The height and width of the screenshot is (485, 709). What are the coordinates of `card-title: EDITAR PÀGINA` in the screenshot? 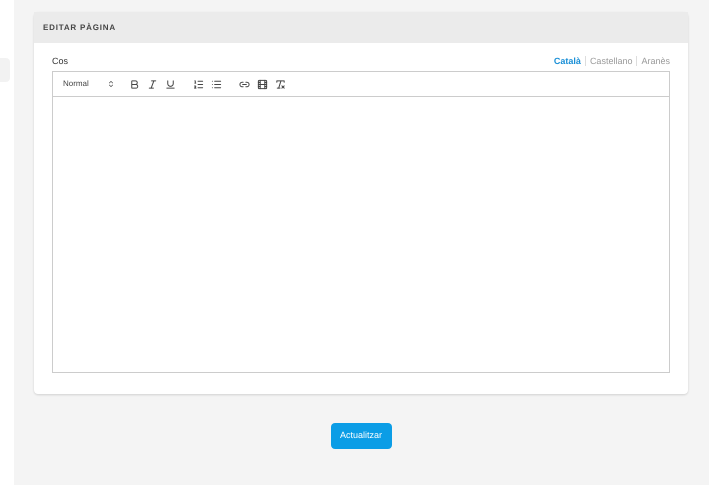 It's located at (79, 28).